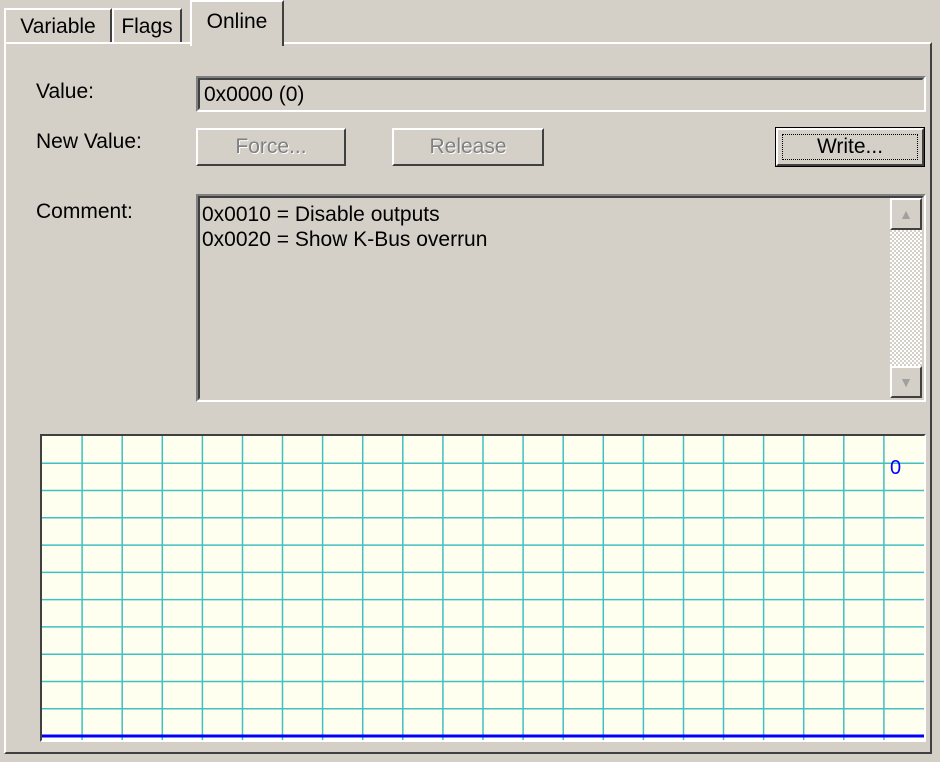  I want to click on value-field: 0x0000 (0), so click(561, 94).